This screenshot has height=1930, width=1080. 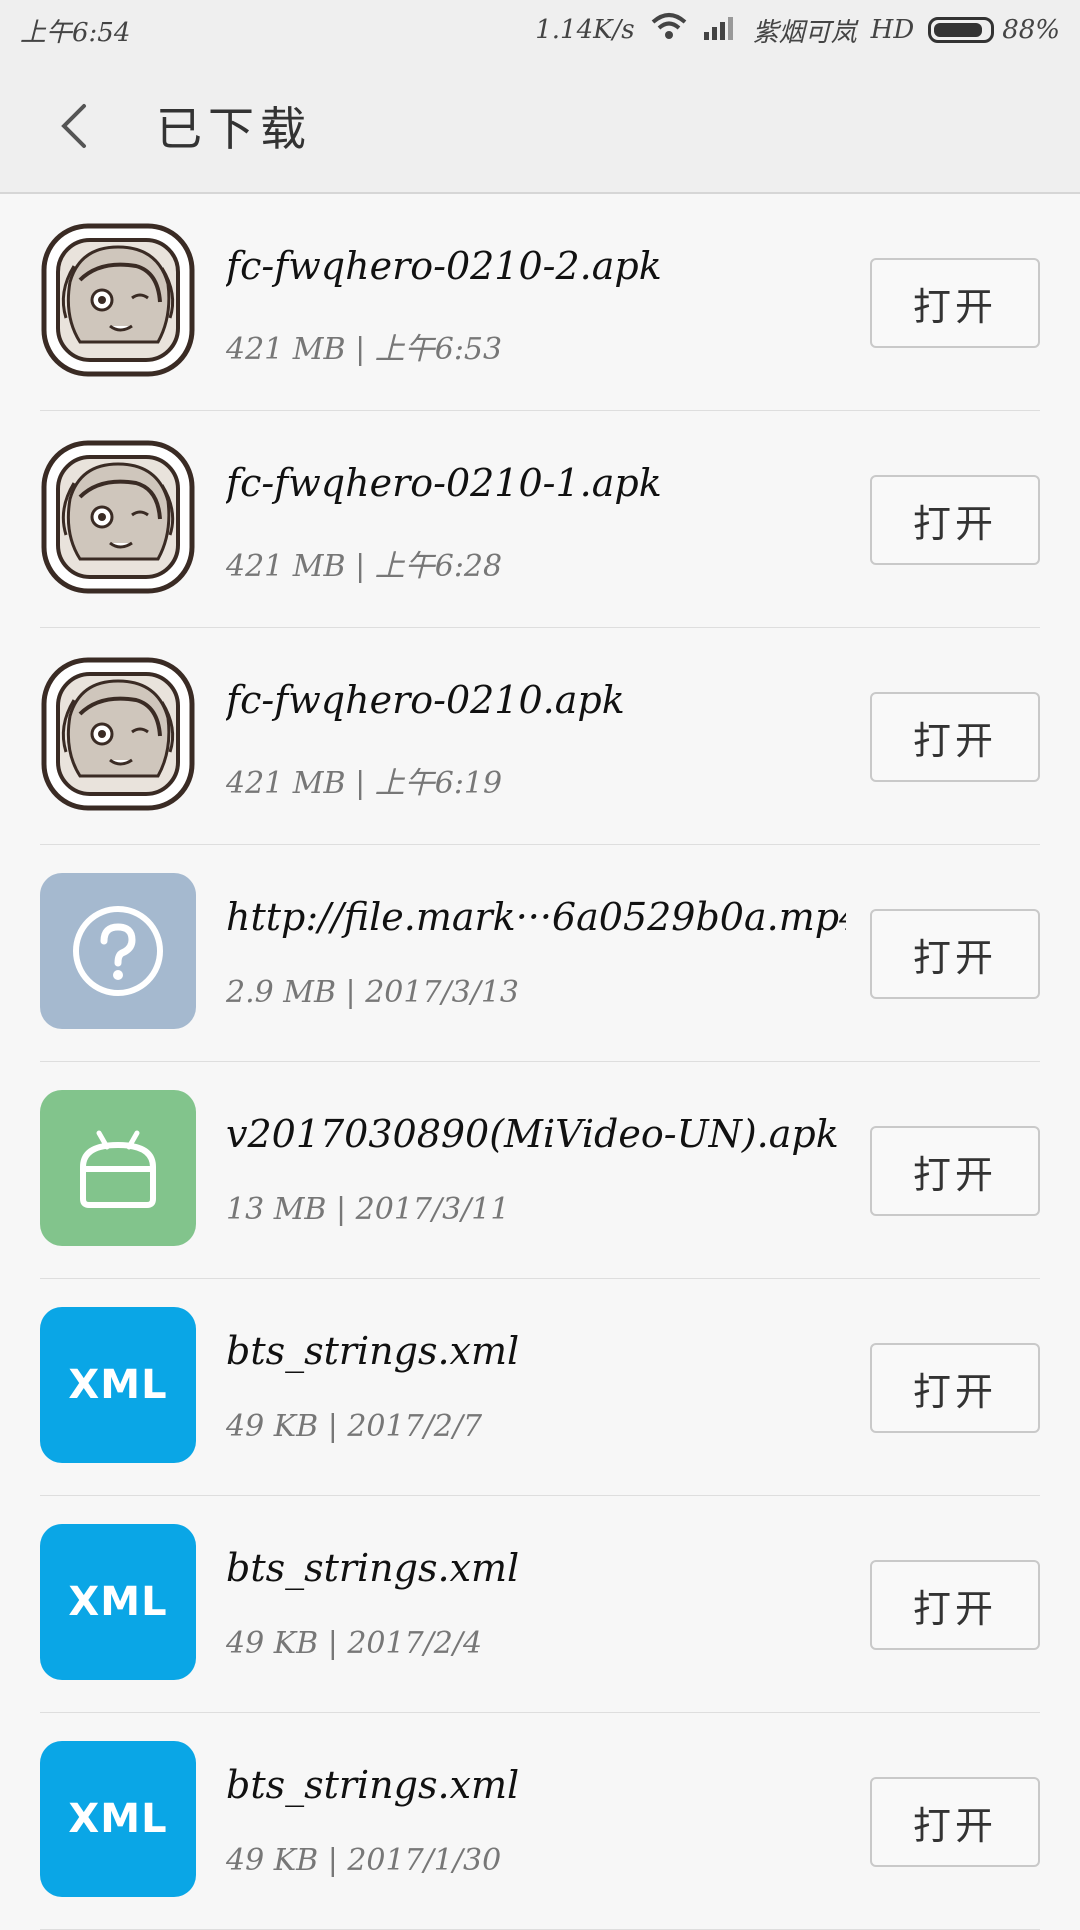 I want to click on list-item: XML bts_strings.xml 49 KB | 2017/1/30 打开, so click(x=540, y=1821).